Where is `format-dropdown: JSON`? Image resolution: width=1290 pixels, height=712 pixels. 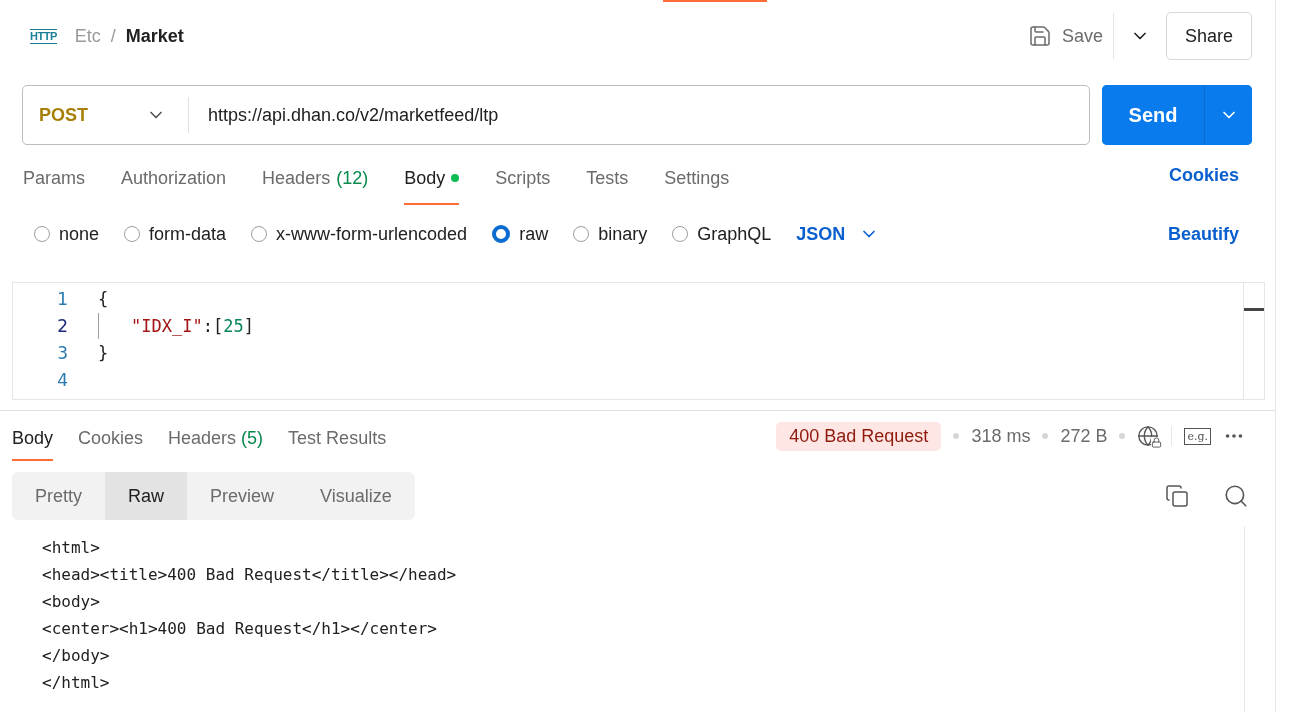
format-dropdown: JSON is located at coordinates (838, 234).